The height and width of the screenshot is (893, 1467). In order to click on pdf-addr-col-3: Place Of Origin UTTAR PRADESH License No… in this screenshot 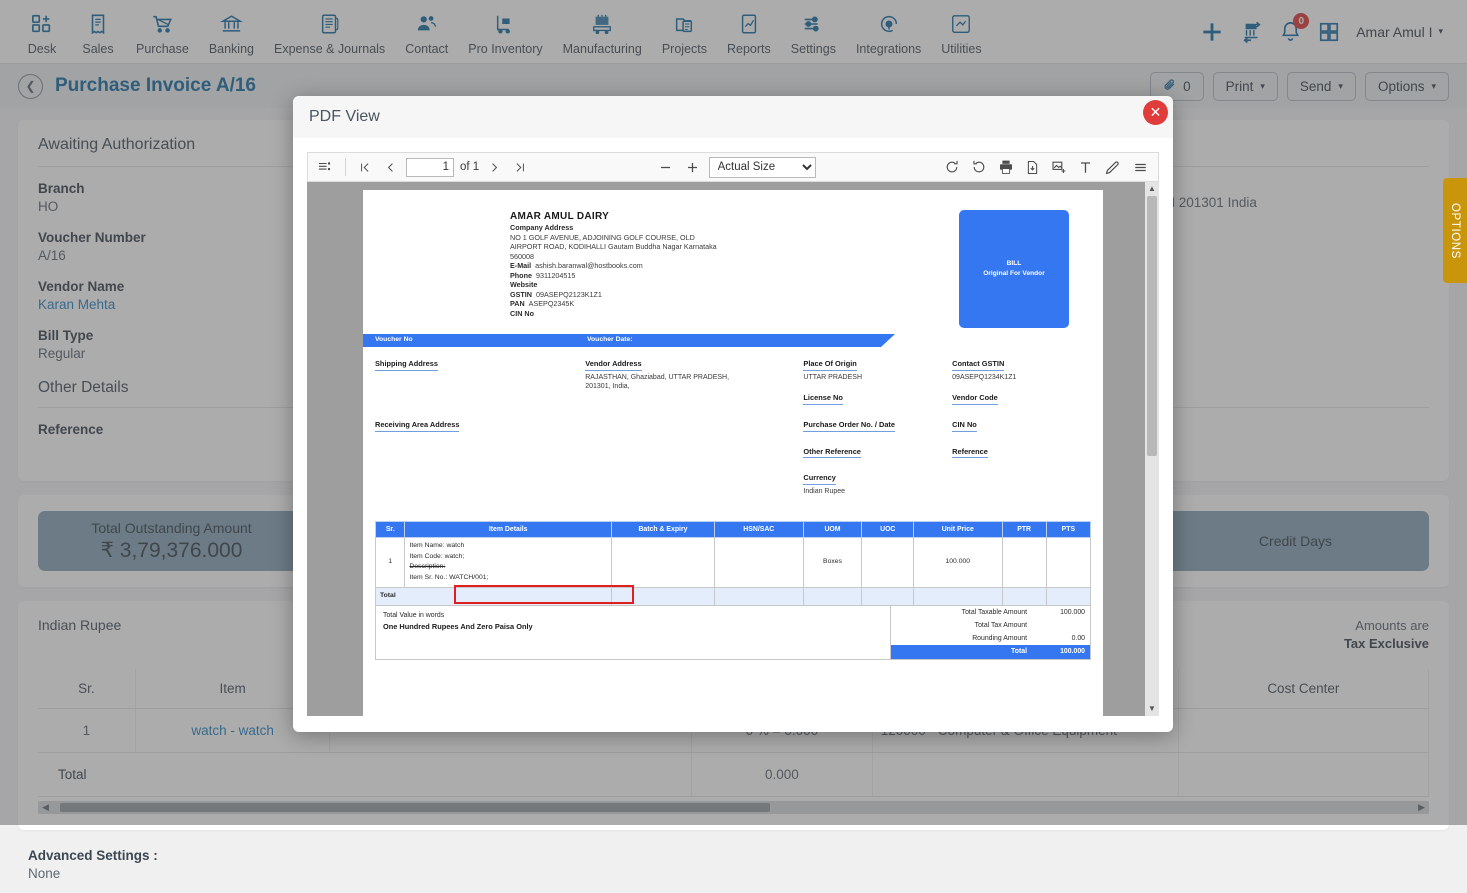, I will do `click(877, 433)`.